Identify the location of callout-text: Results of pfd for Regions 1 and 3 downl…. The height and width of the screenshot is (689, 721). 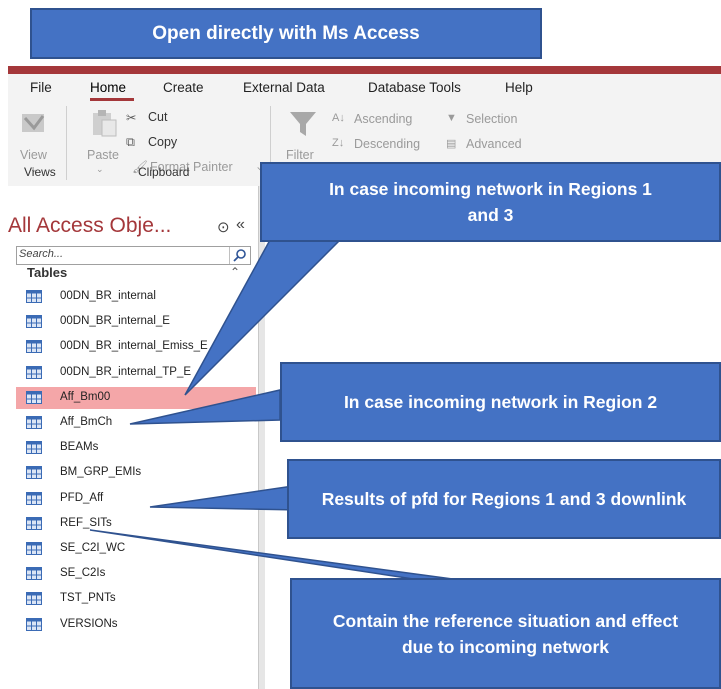
(504, 499).